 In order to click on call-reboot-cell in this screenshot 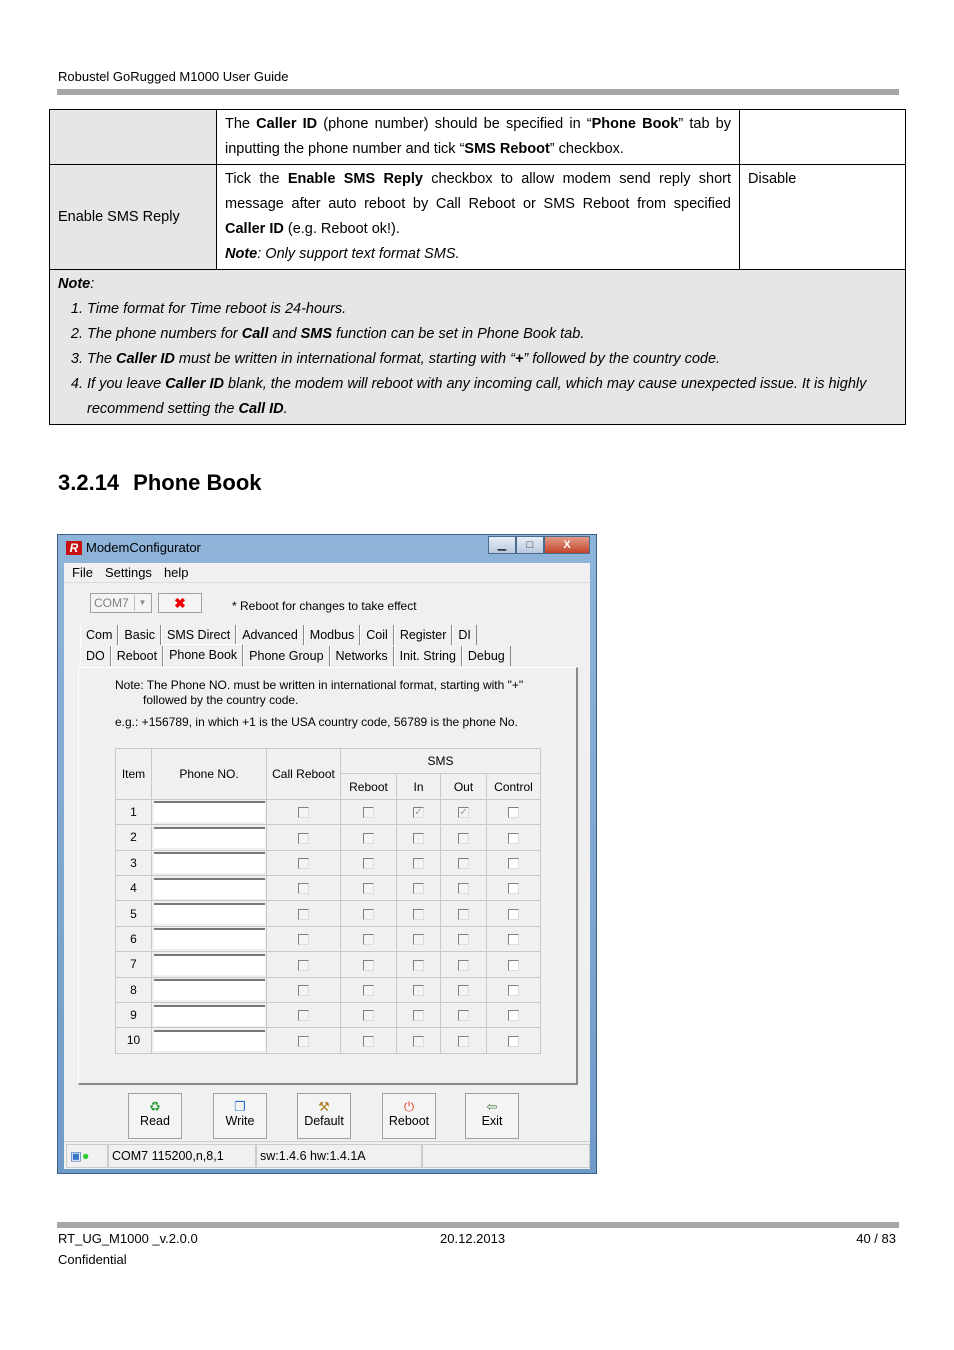, I will do `click(303, 913)`.